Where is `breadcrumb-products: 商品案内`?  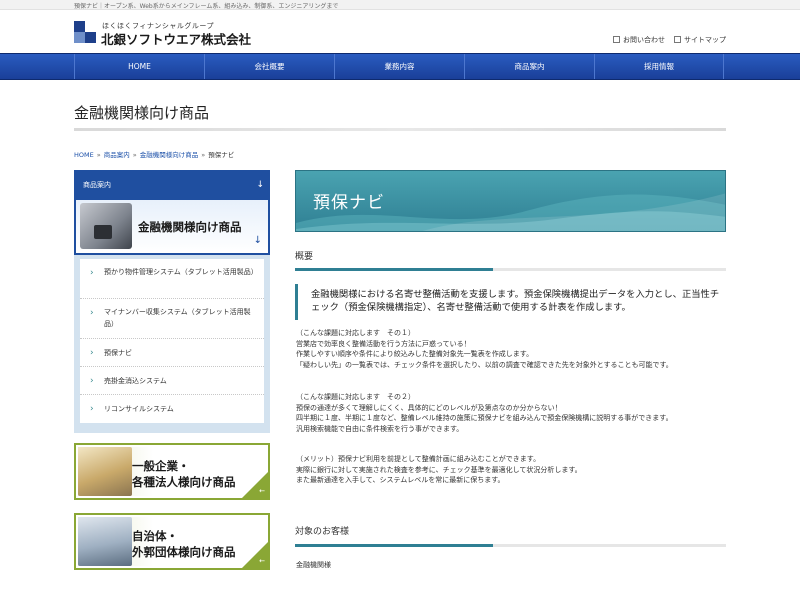 breadcrumb-products: 商品案内 is located at coordinates (117, 155).